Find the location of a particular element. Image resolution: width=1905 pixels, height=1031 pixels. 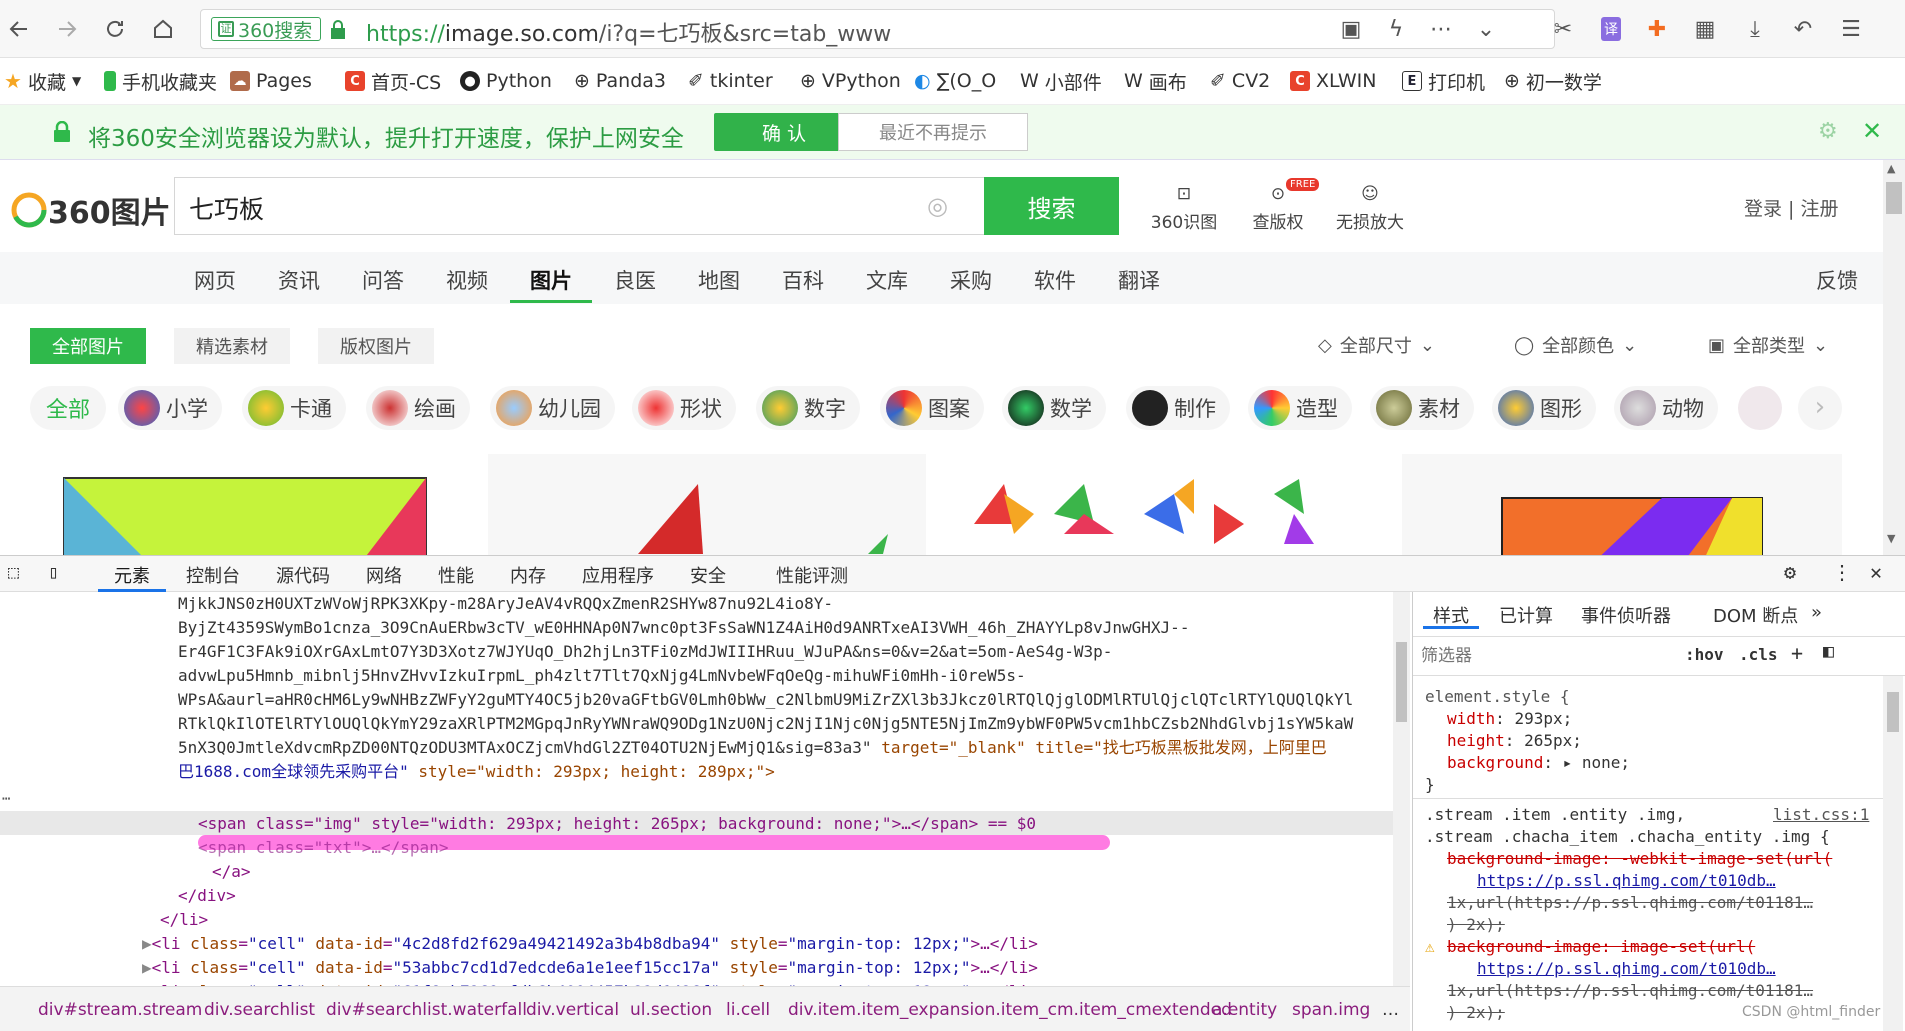

chevron-right-icon: › is located at coordinates (1820, 408).